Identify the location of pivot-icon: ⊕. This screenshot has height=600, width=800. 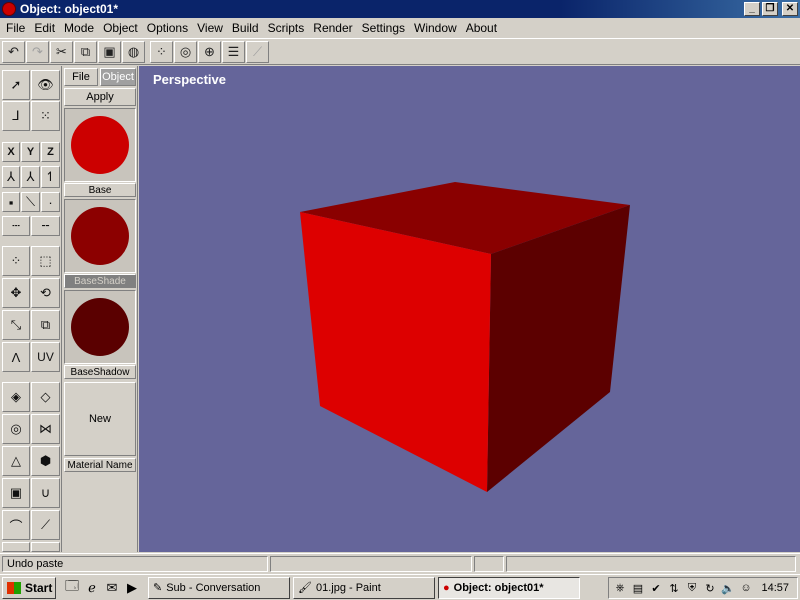
(209, 51).